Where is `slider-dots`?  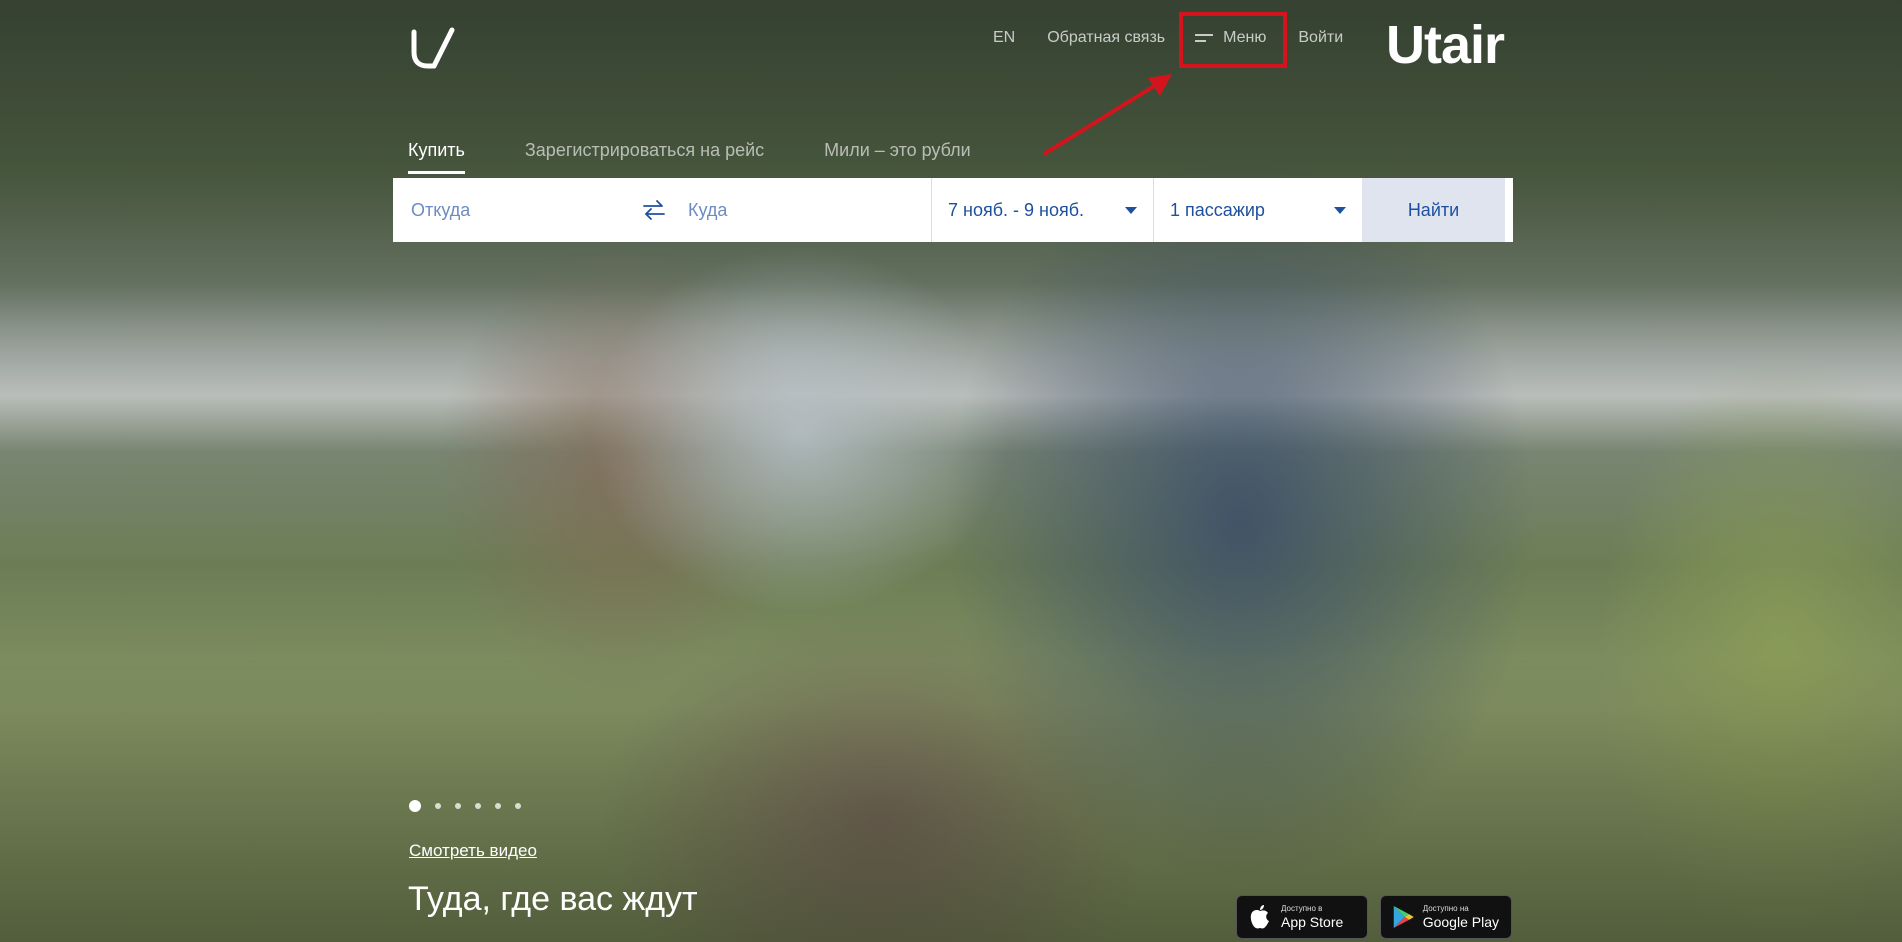
slider-dots is located at coordinates (465, 806).